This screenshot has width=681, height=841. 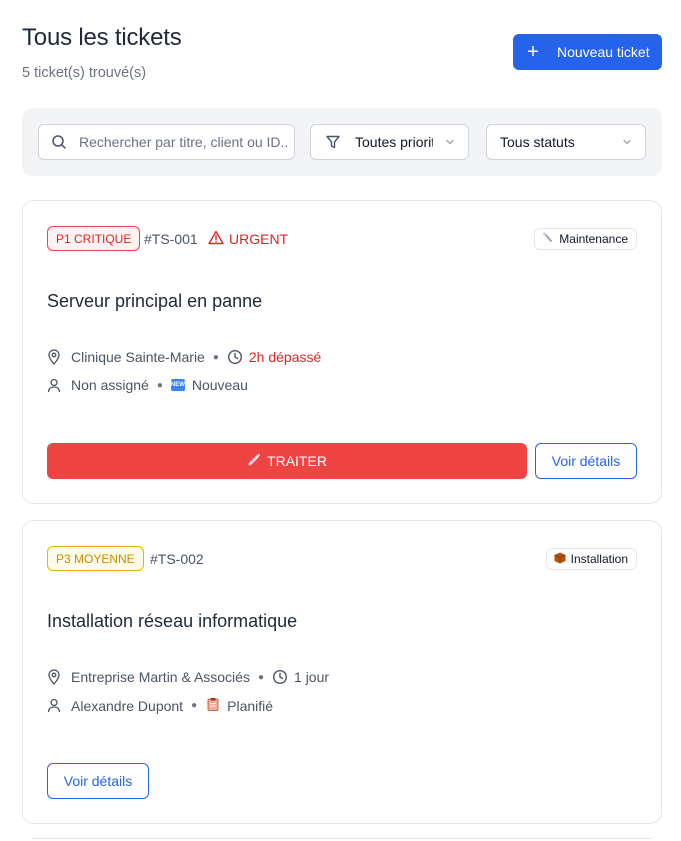 What do you see at coordinates (84, 73) in the screenshot?
I see `ticket-count: 5 ticket(s) trouvé(s)` at bounding box center [84, 73].